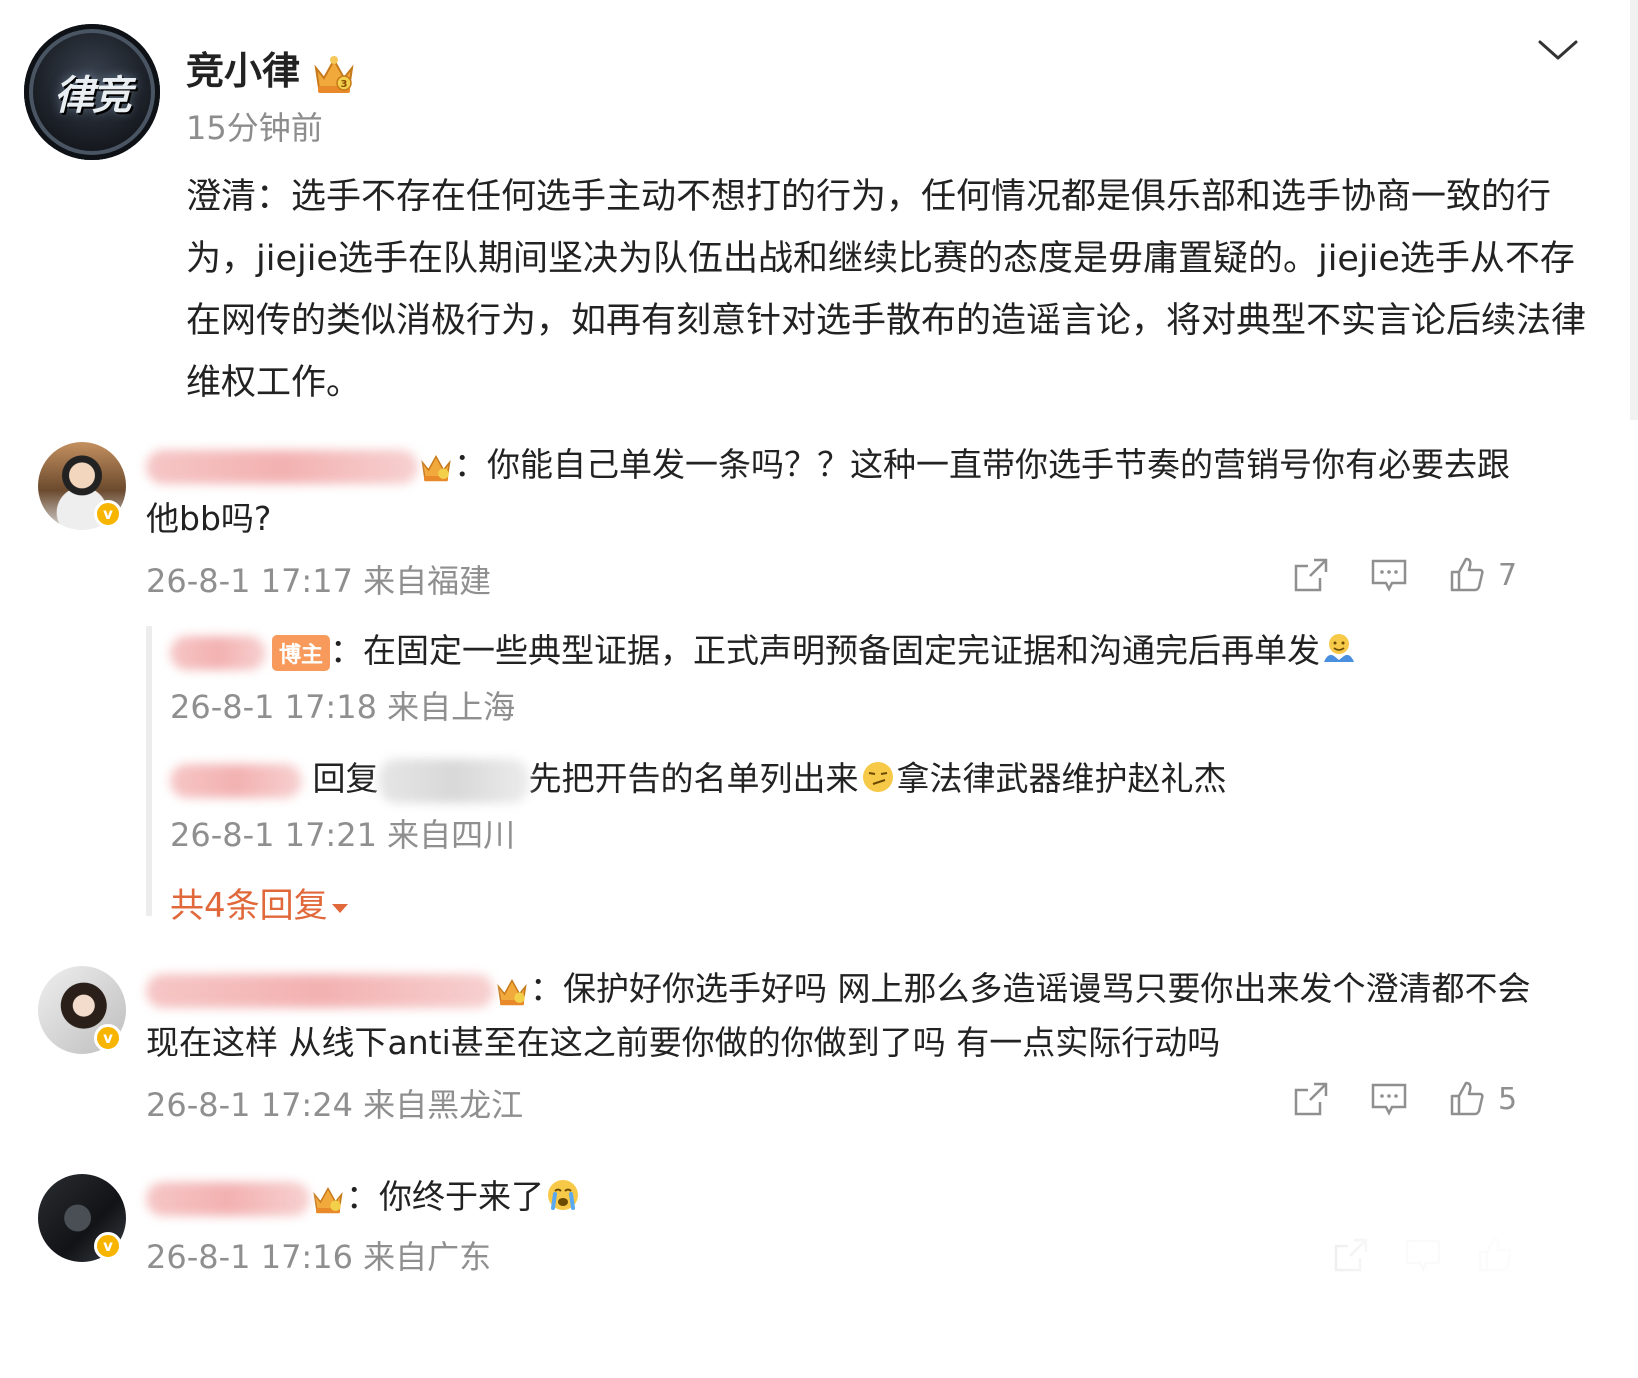 This screenshot has width=1638, height=1378. What do you see at coordinates (335, 1105) in the screenshot?
I see `comment-meta: 26-8-1 17:24 来自黑龙江` at bounding box center [335, 1105].